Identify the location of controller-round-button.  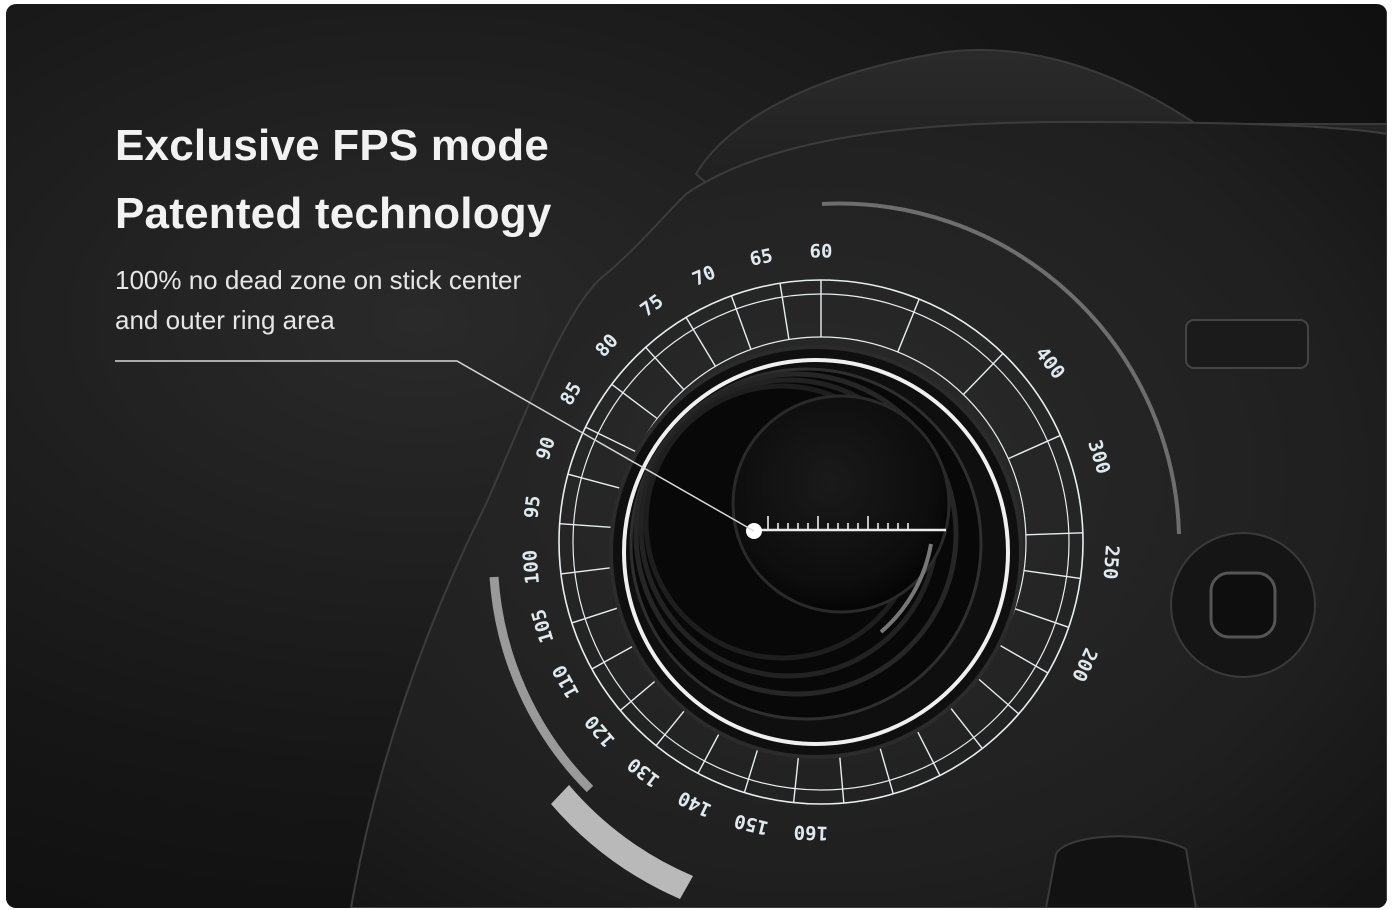
(1243, 605).